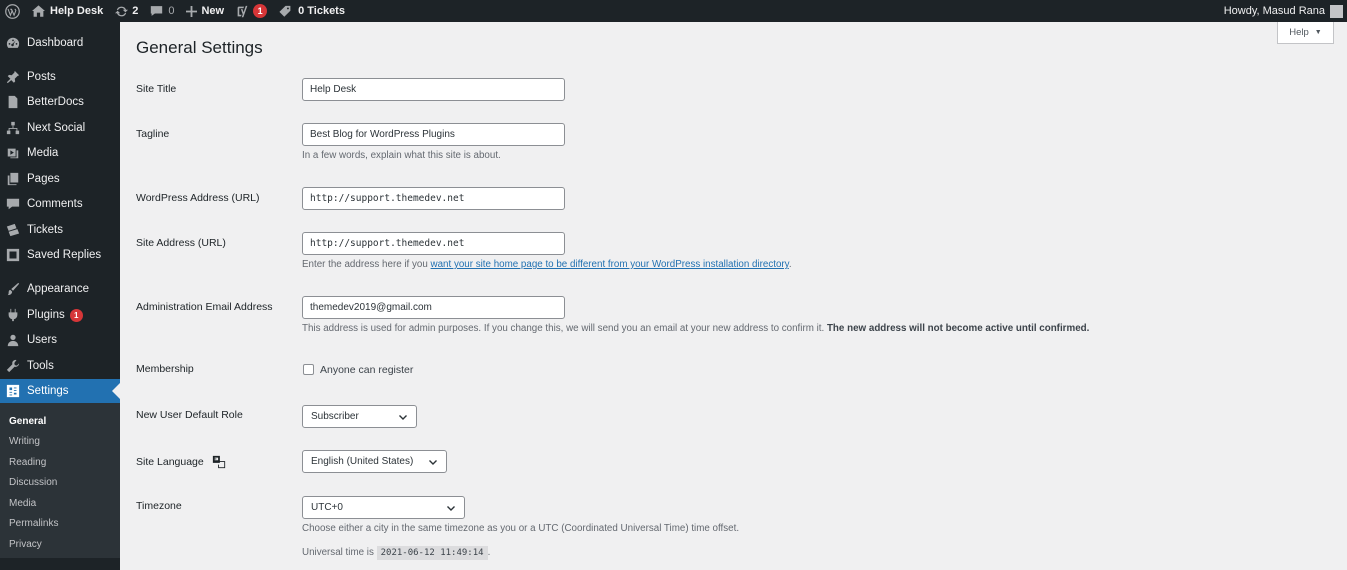 The width and height of the screenshot is (1347, 570). What do you see at coordinates (13, 11) in the screenshot?
I see `wordpress-logo-icon` at bounding box center [13, 11].